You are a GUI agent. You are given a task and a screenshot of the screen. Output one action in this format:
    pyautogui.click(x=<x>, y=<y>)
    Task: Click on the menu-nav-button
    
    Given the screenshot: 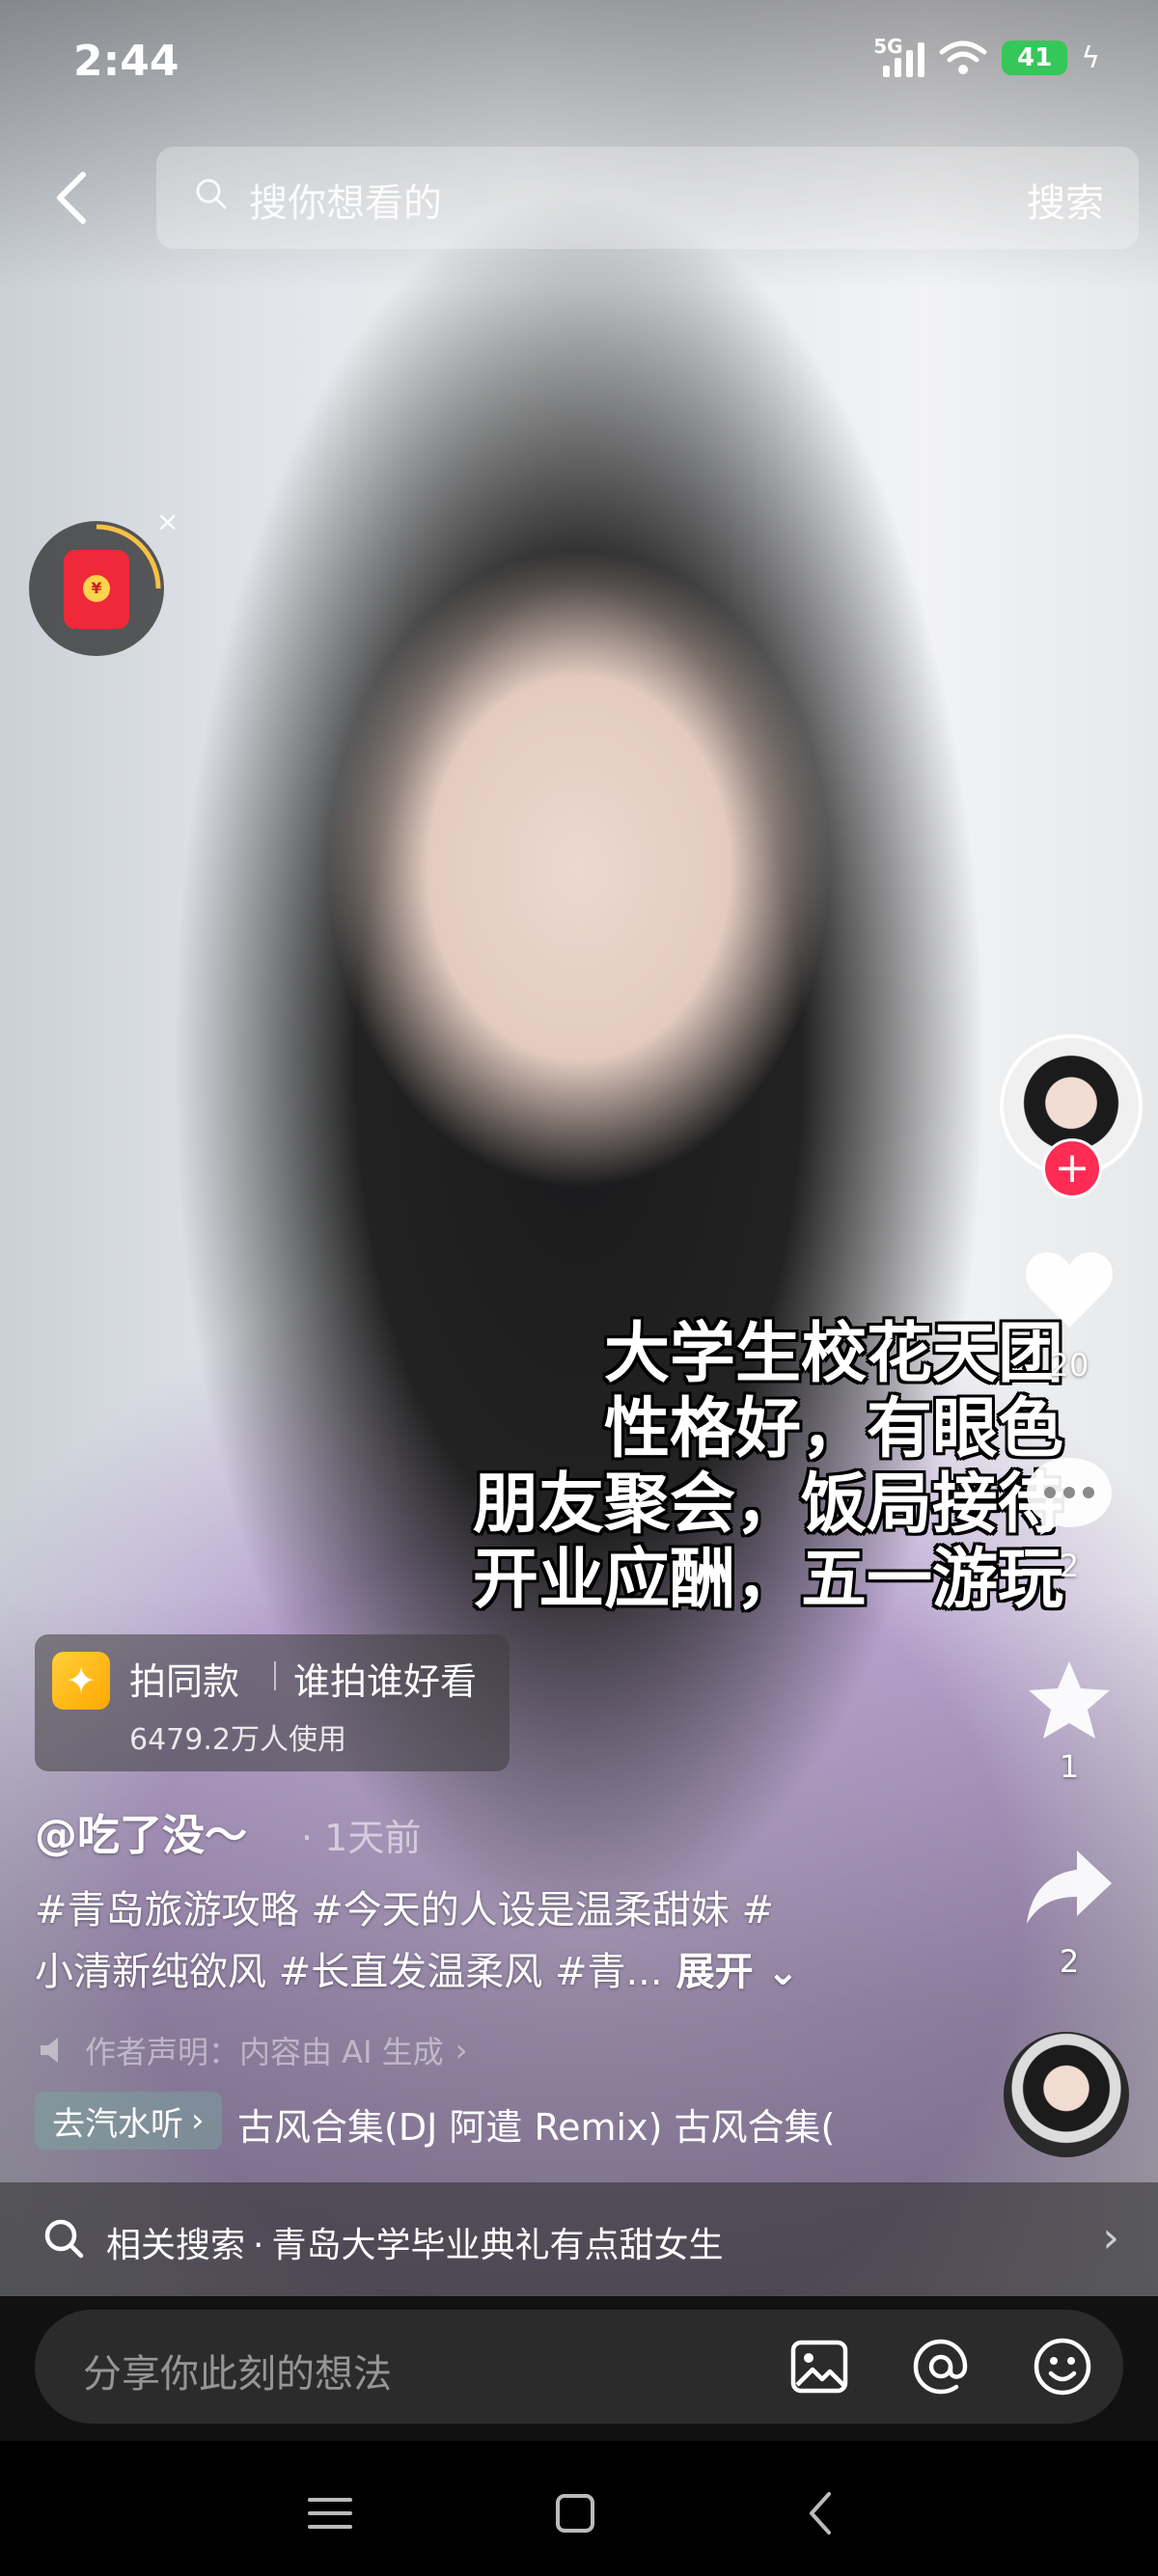 What is the action you would take?
    pyautogui.click(x=330, y=2514)
    